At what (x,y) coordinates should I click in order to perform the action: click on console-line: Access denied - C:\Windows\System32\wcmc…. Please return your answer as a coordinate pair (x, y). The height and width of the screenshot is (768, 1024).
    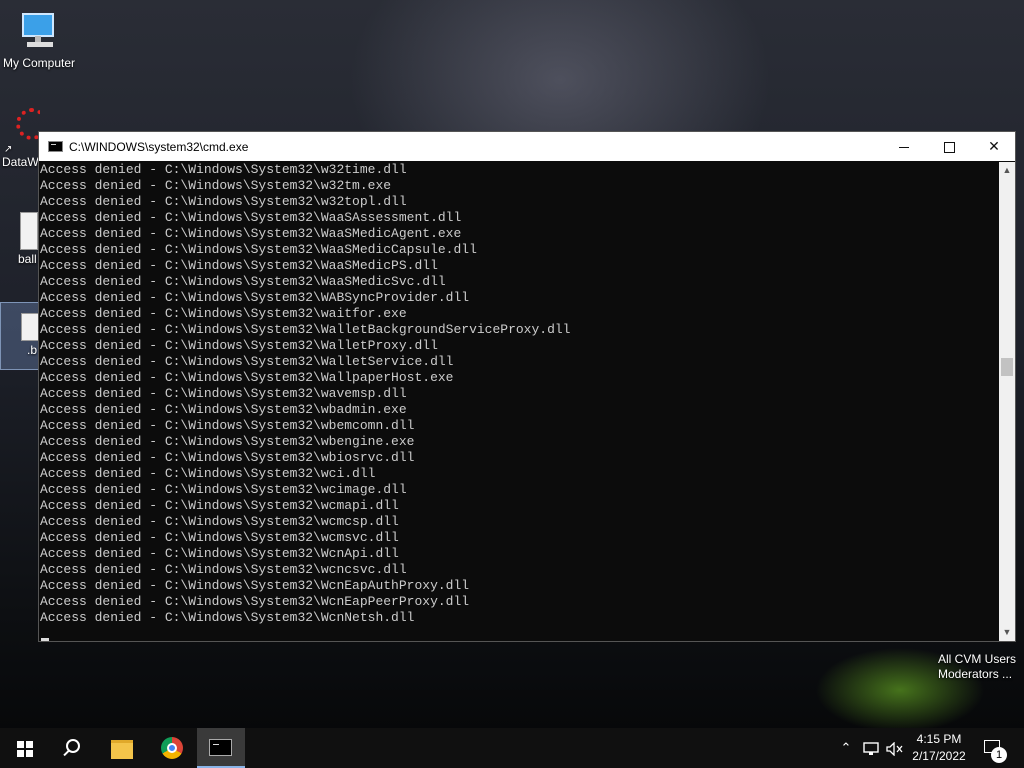
    Looking at the image, I should click on (219, 521).